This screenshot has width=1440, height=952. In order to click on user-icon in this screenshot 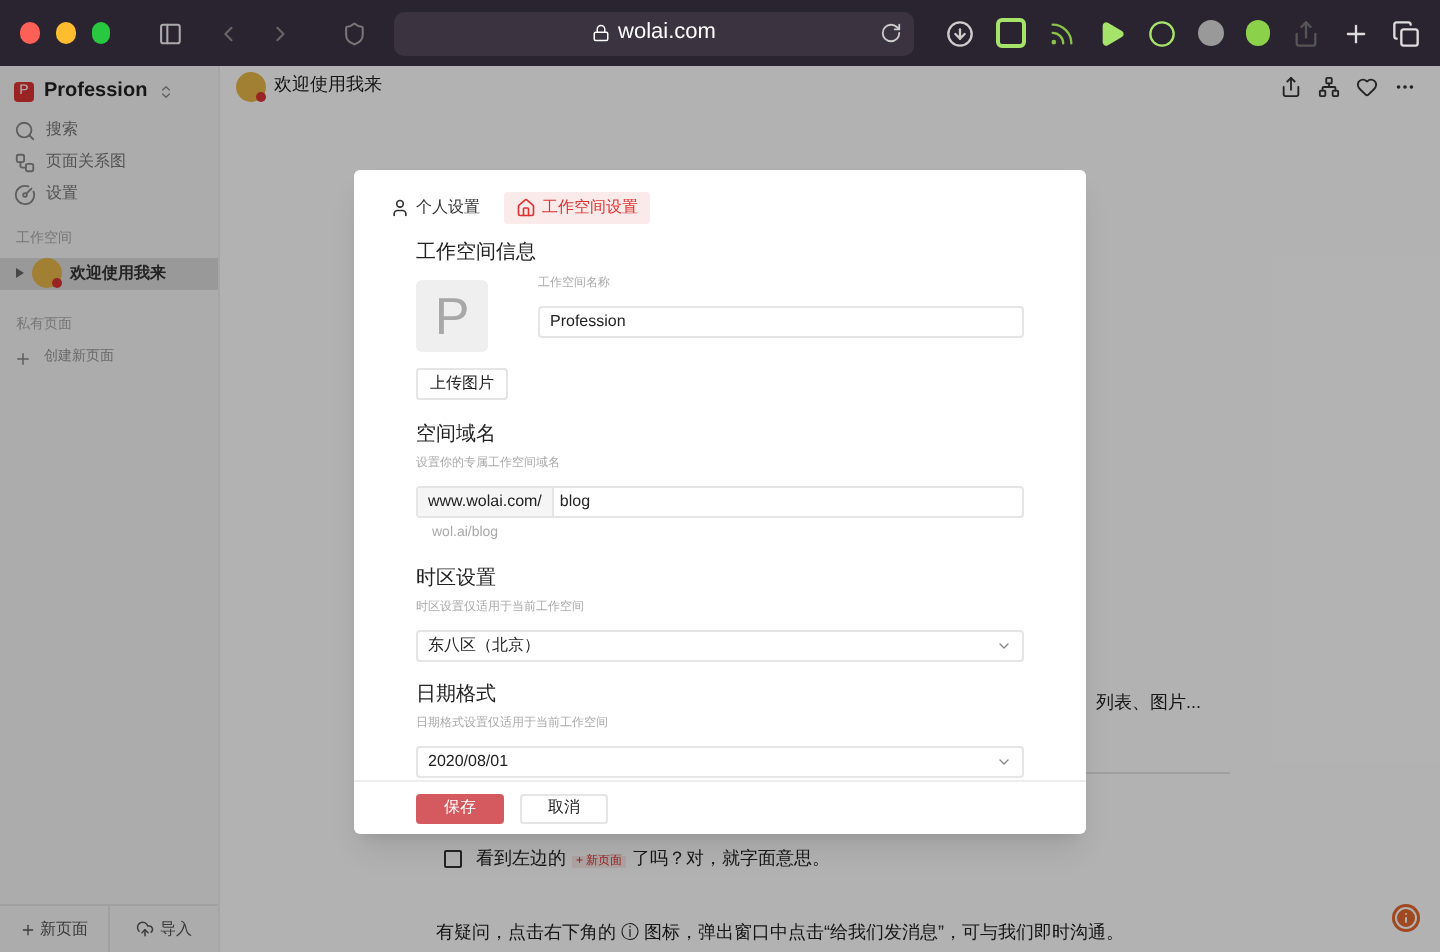, I will do `click(400, 208)`.